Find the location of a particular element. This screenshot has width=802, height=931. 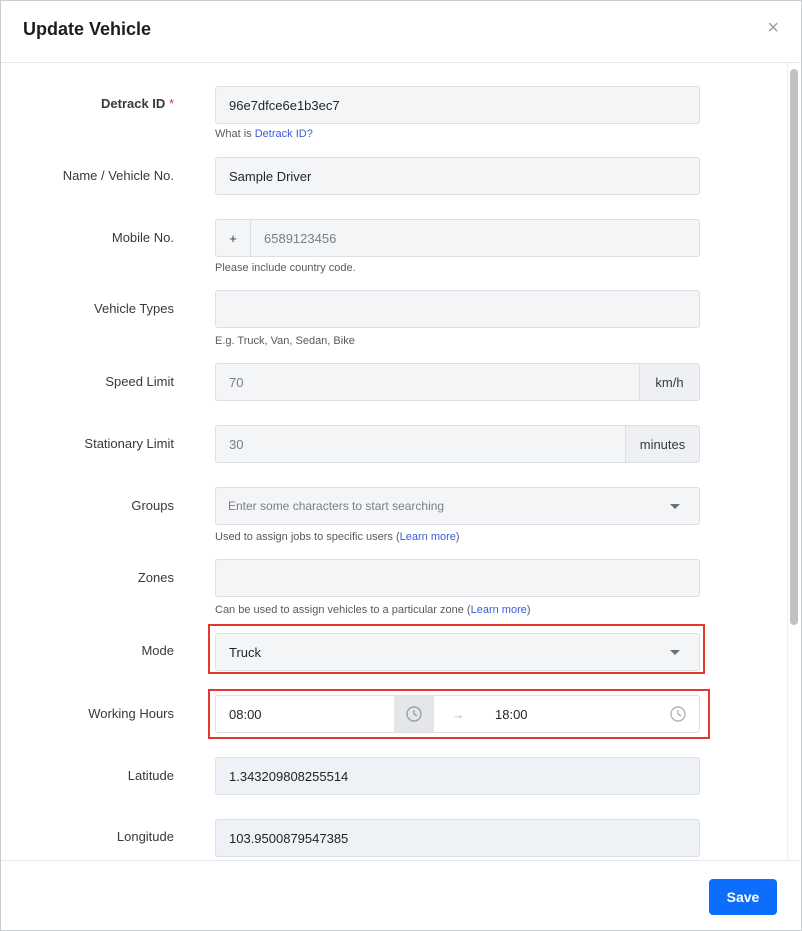

zones-learn-more-link: Learn more is located at coordinates (499, 610).